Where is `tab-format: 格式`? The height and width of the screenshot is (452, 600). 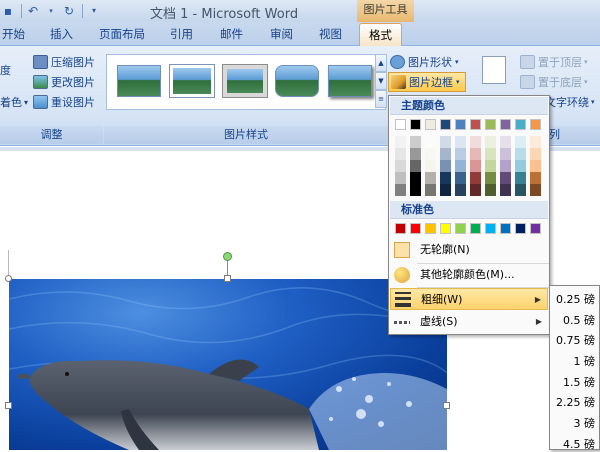
tab-format: 格式 is located at coordinates (380, 34).